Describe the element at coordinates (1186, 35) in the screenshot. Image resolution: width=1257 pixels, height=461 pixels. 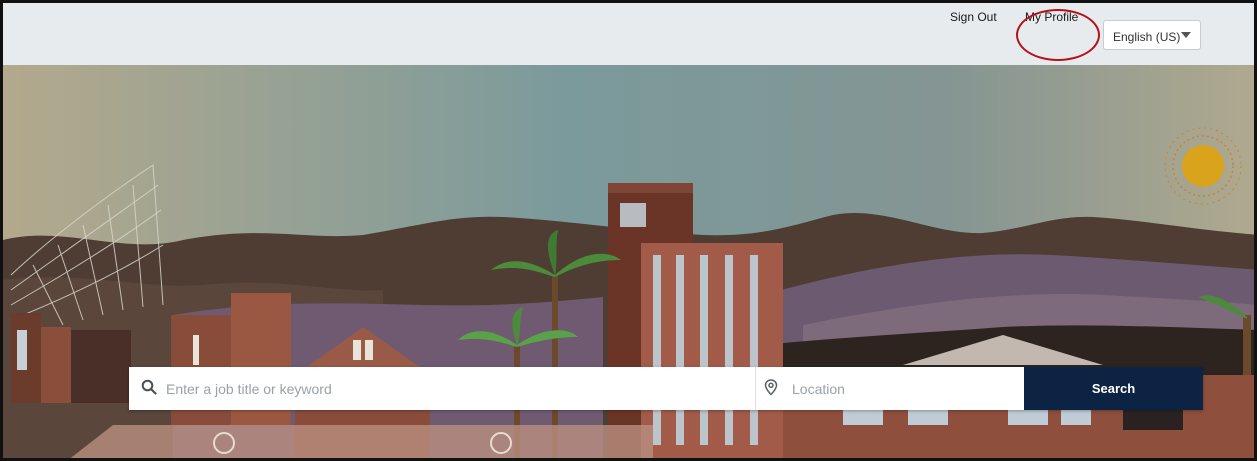
I see `caret-down-icon` at that location.